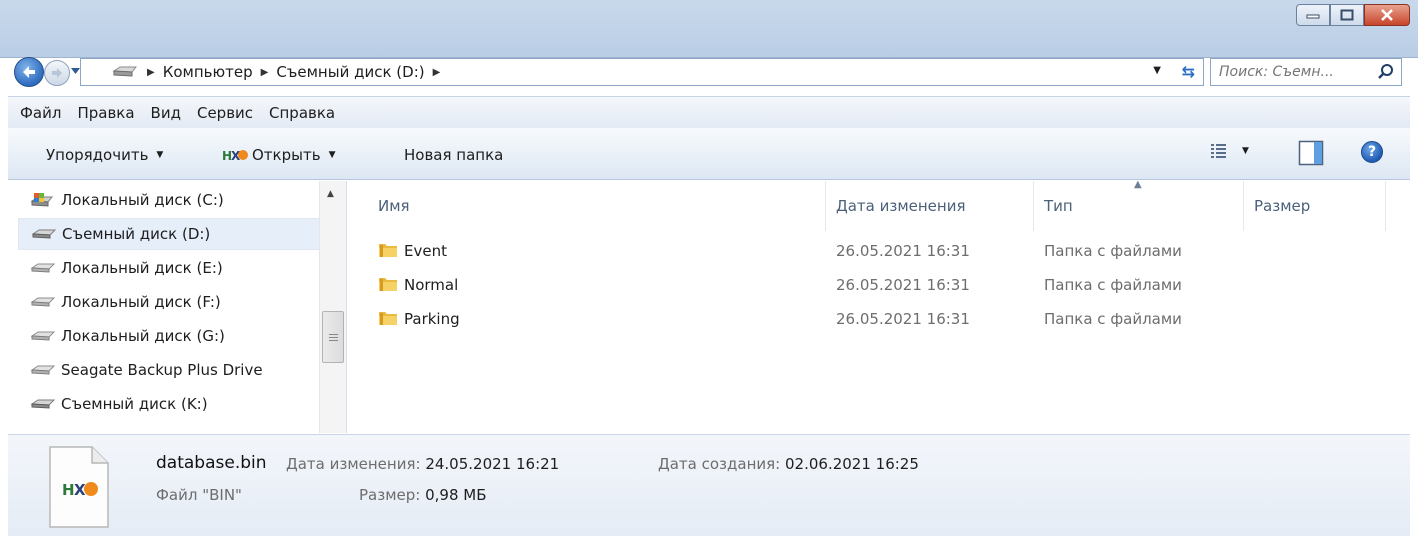  Describe the element at coordinates (235, 156) in the screenshot. I see `hxd-app-icon: HX` at that location.